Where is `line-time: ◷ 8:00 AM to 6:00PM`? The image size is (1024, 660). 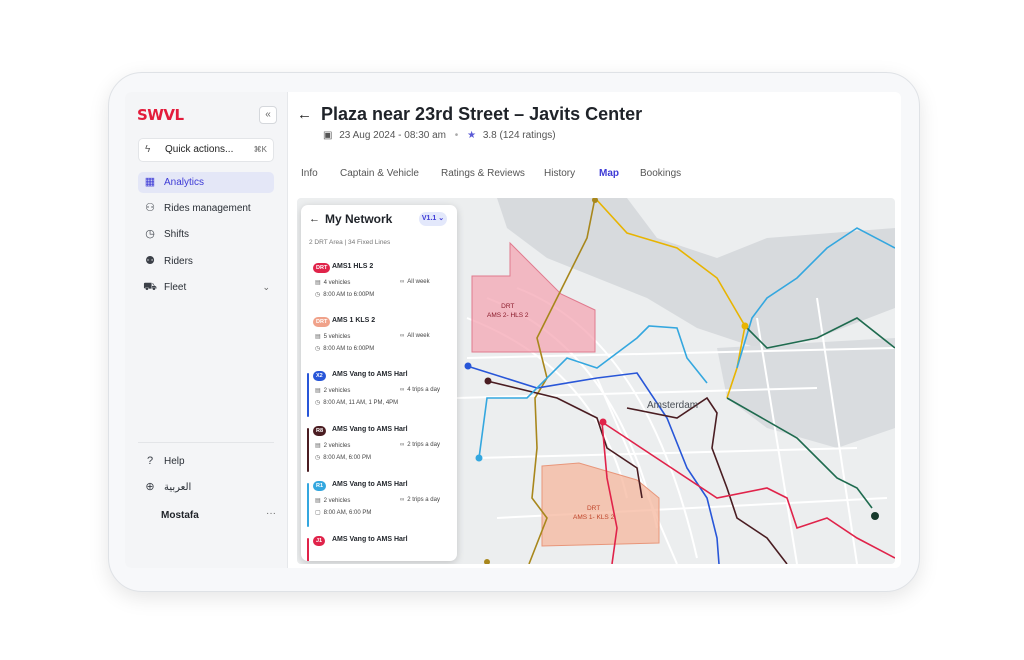
line-time: ◷ 8:00 AM to 6:00PM is located at coordinates (345, 295).